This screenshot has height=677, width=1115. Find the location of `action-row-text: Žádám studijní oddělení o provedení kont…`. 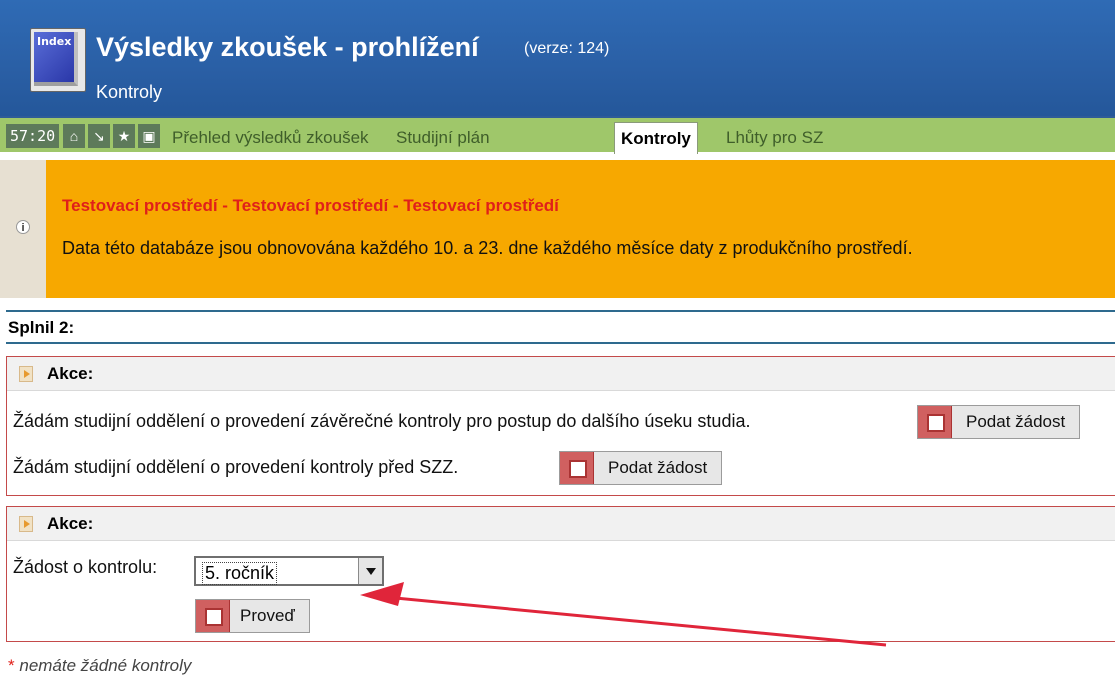

action-row-text: Žádám studijní oddělení o provedení kont… is located at coordinates (236, 467).